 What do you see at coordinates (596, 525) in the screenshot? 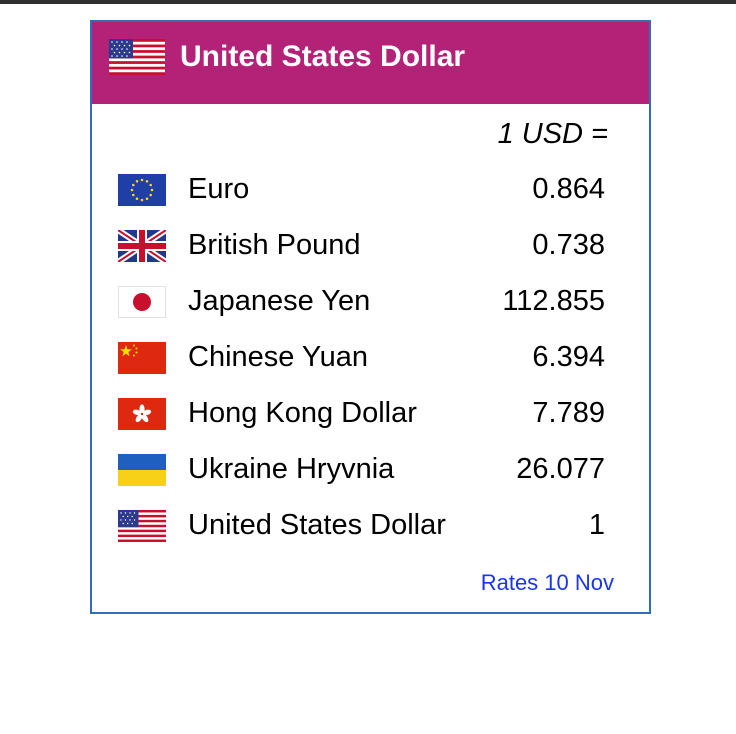
I see `currency-rate: 1` at bounding box center [596, 525].